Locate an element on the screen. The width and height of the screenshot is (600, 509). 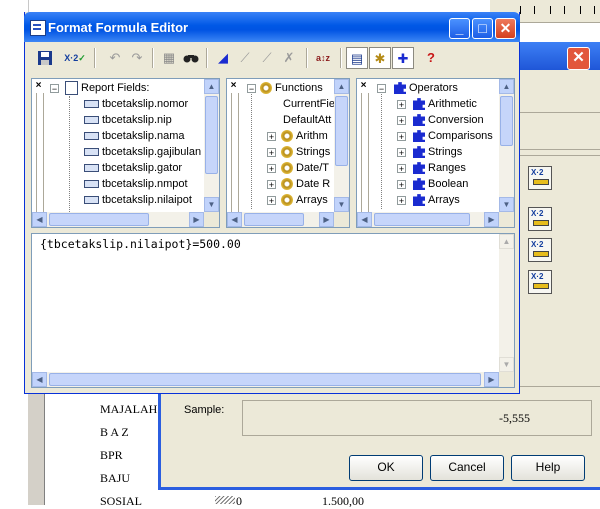
operator-folder: Strings is located at coordinates (437, 152).